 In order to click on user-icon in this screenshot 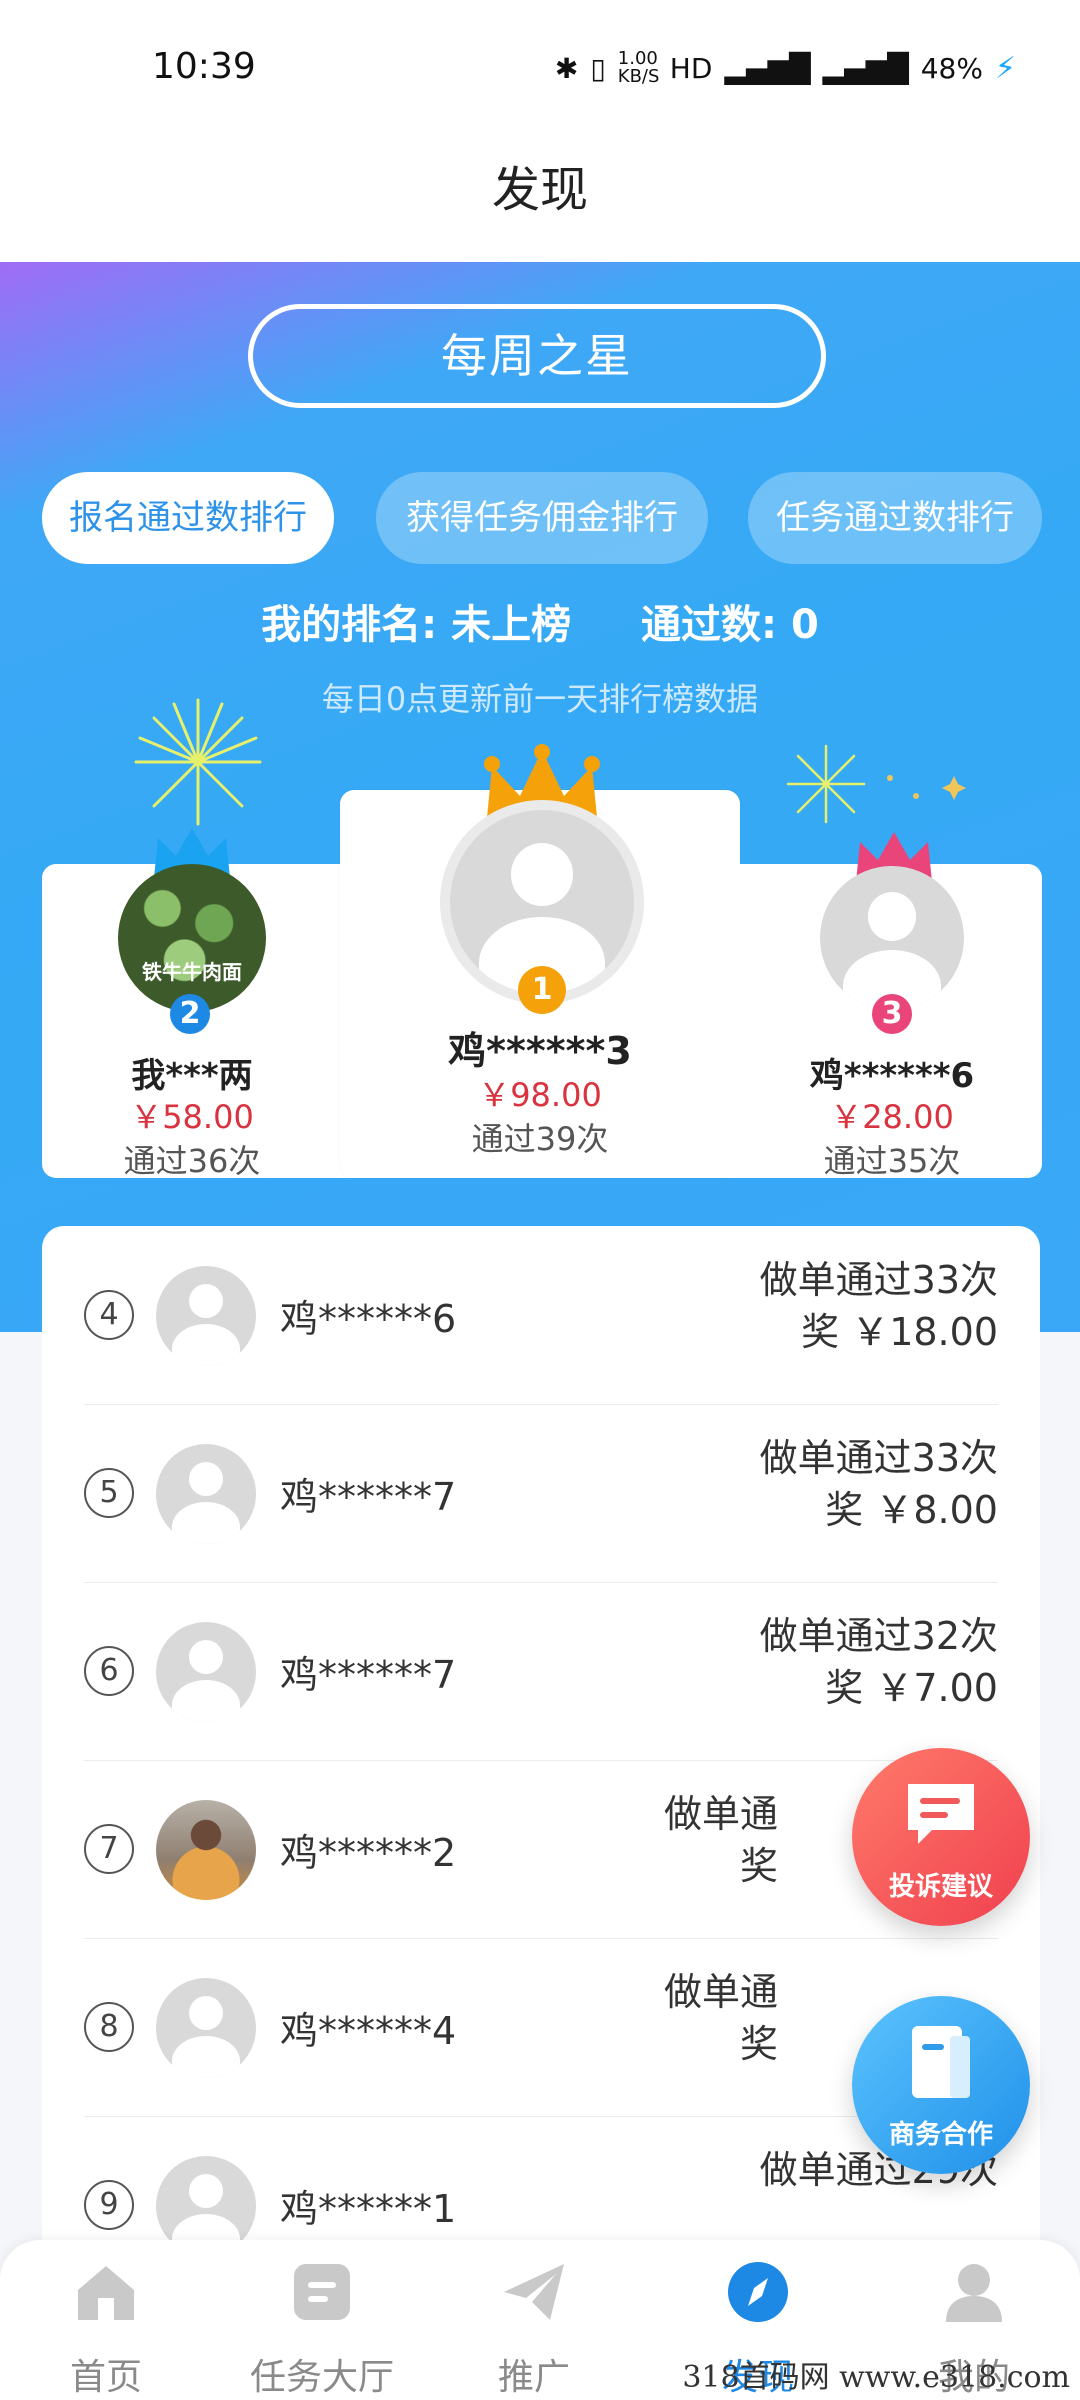, I will do `click(974, 2293)`.